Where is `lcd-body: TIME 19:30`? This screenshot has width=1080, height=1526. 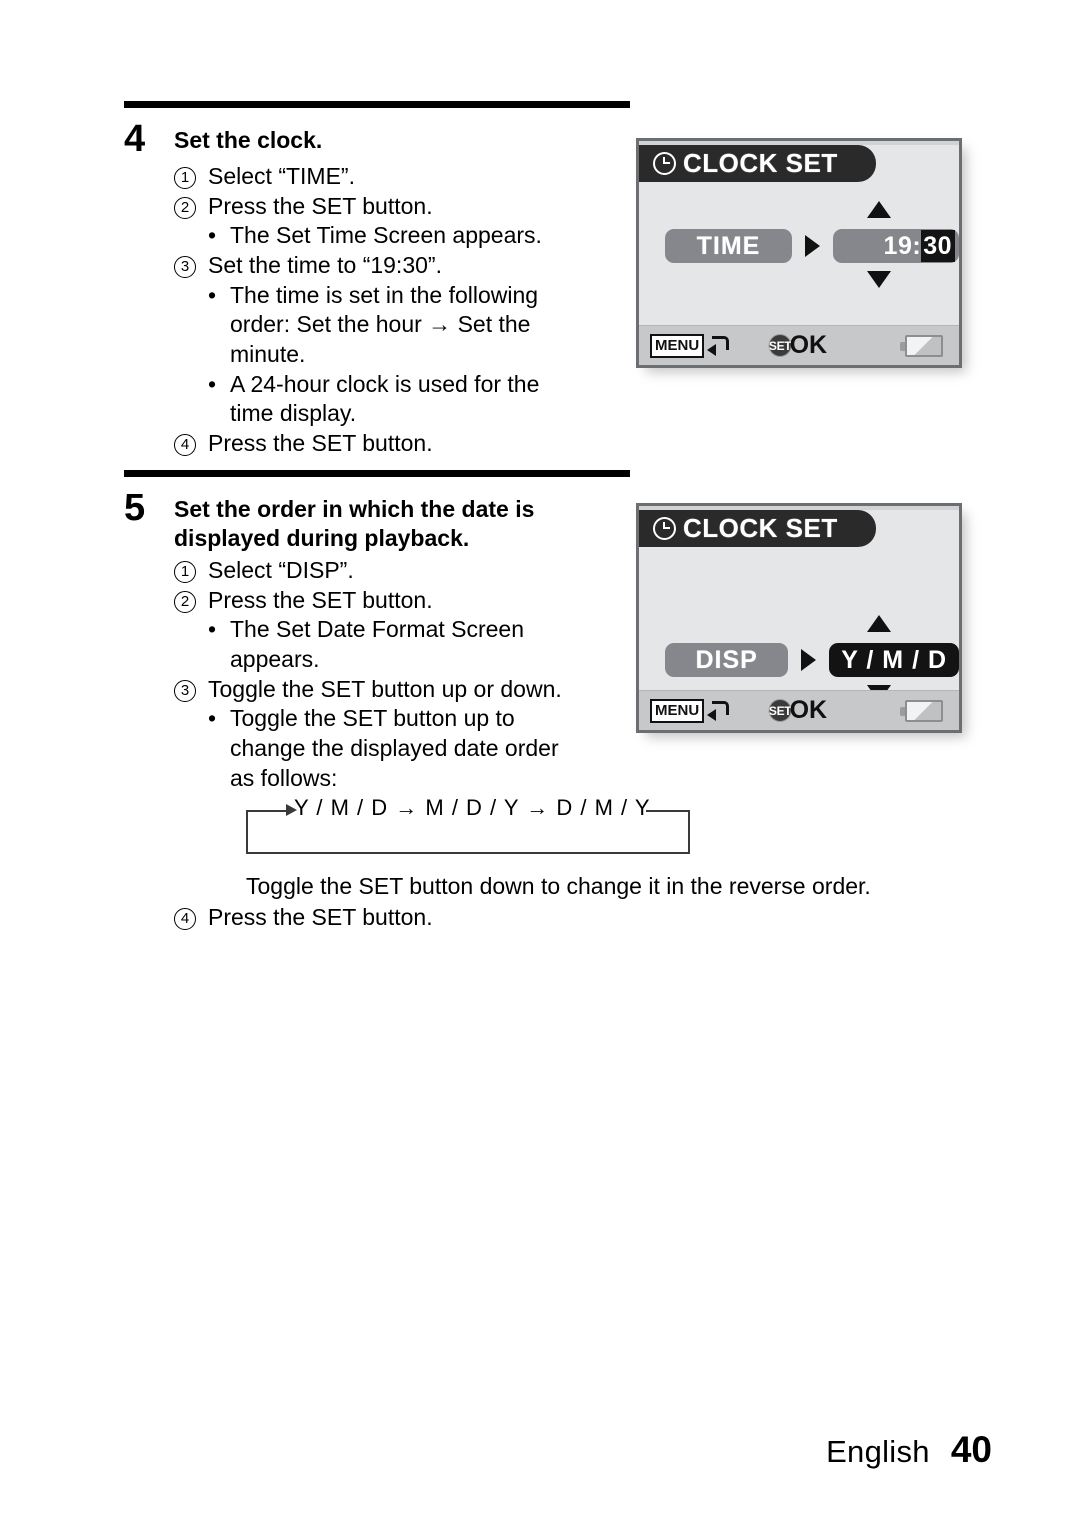 lcd-body: TIME 19:30 is located at coordinates (799, 253).